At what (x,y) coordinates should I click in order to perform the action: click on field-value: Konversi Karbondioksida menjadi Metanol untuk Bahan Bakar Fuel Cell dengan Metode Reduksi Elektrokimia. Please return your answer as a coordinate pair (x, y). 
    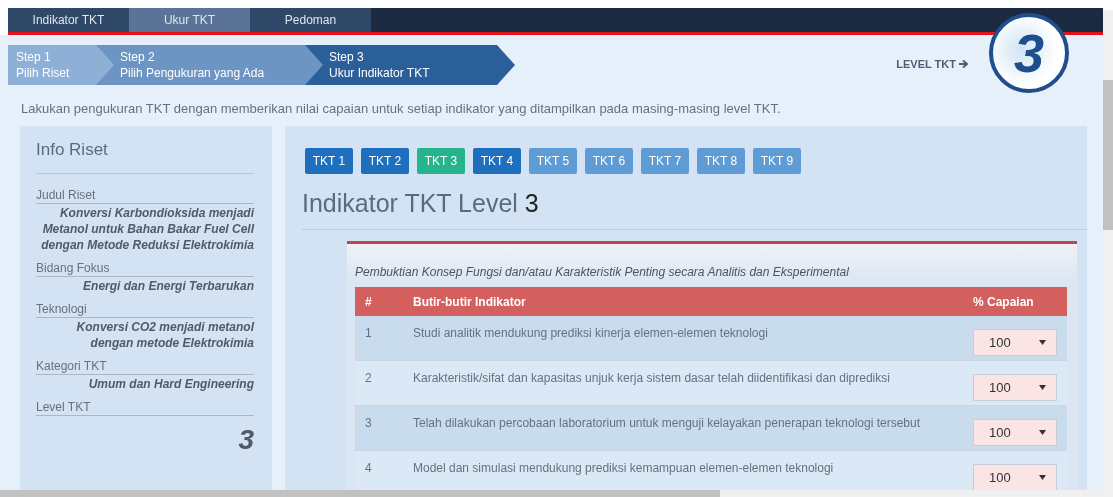
    Looking at the image, I should click on (147, 229).